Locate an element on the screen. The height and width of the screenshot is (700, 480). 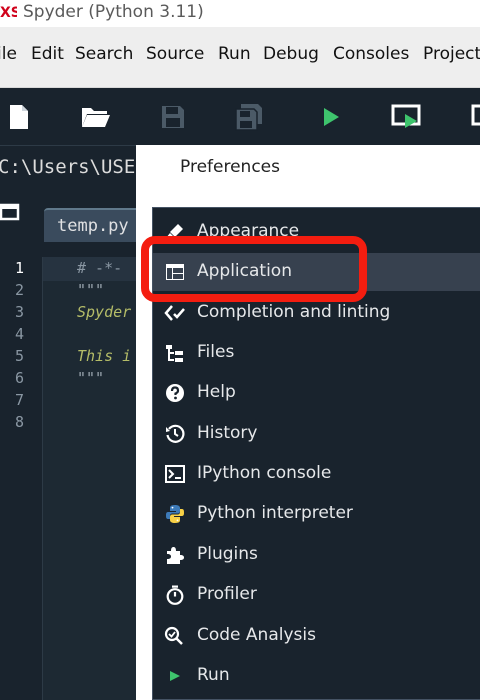
line-number: 4 is located at coordinates (20, 334).